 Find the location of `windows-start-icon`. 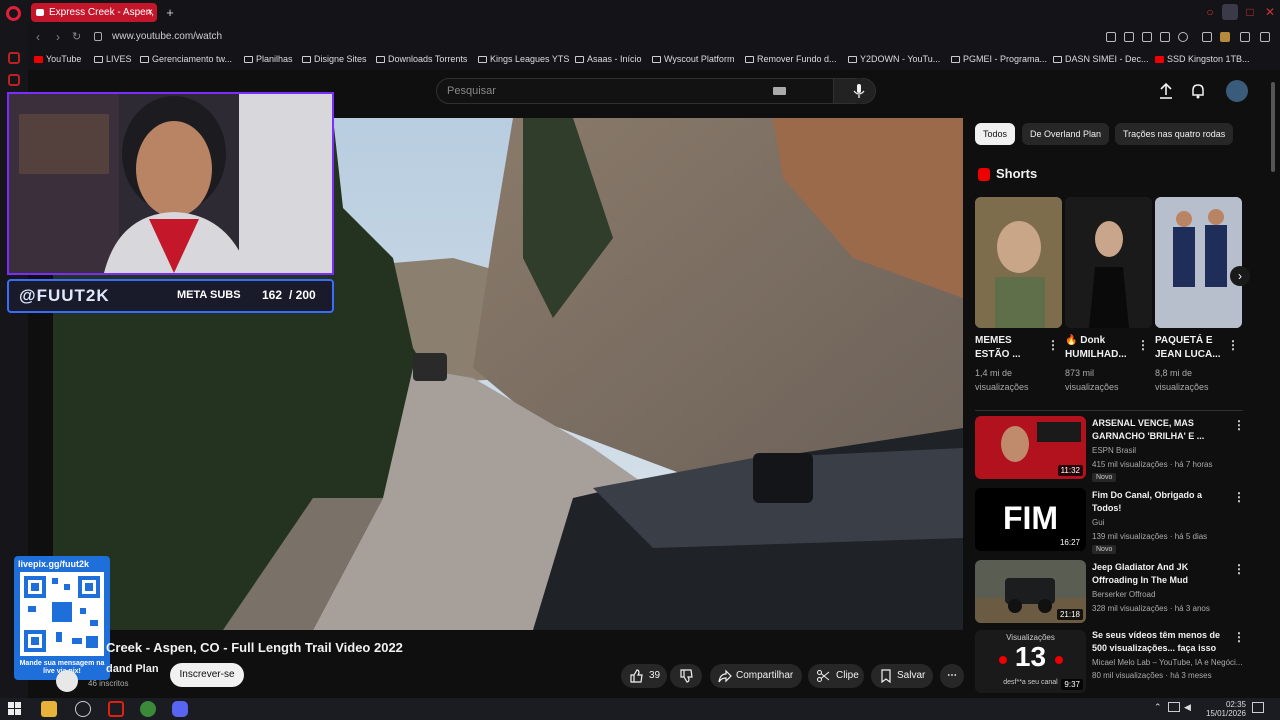

windows-start-icon is located at coordinates (15, 709).